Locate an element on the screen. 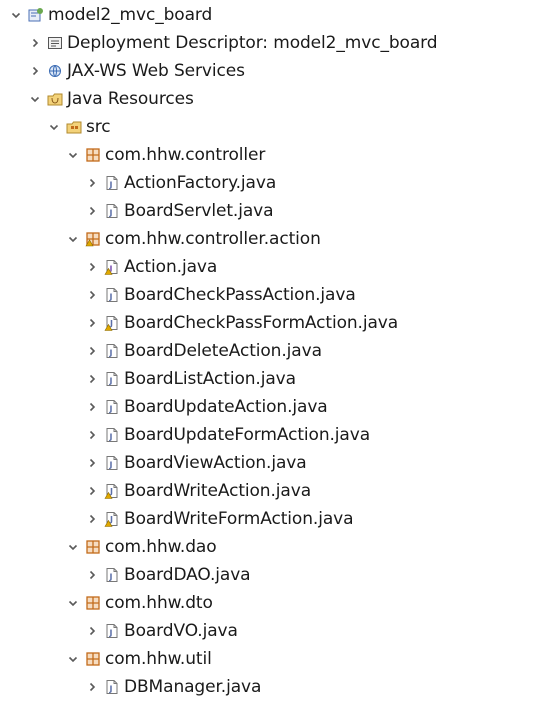  jax-ws-node: JAX-WS Web Services is located at coordinates (274, 71).